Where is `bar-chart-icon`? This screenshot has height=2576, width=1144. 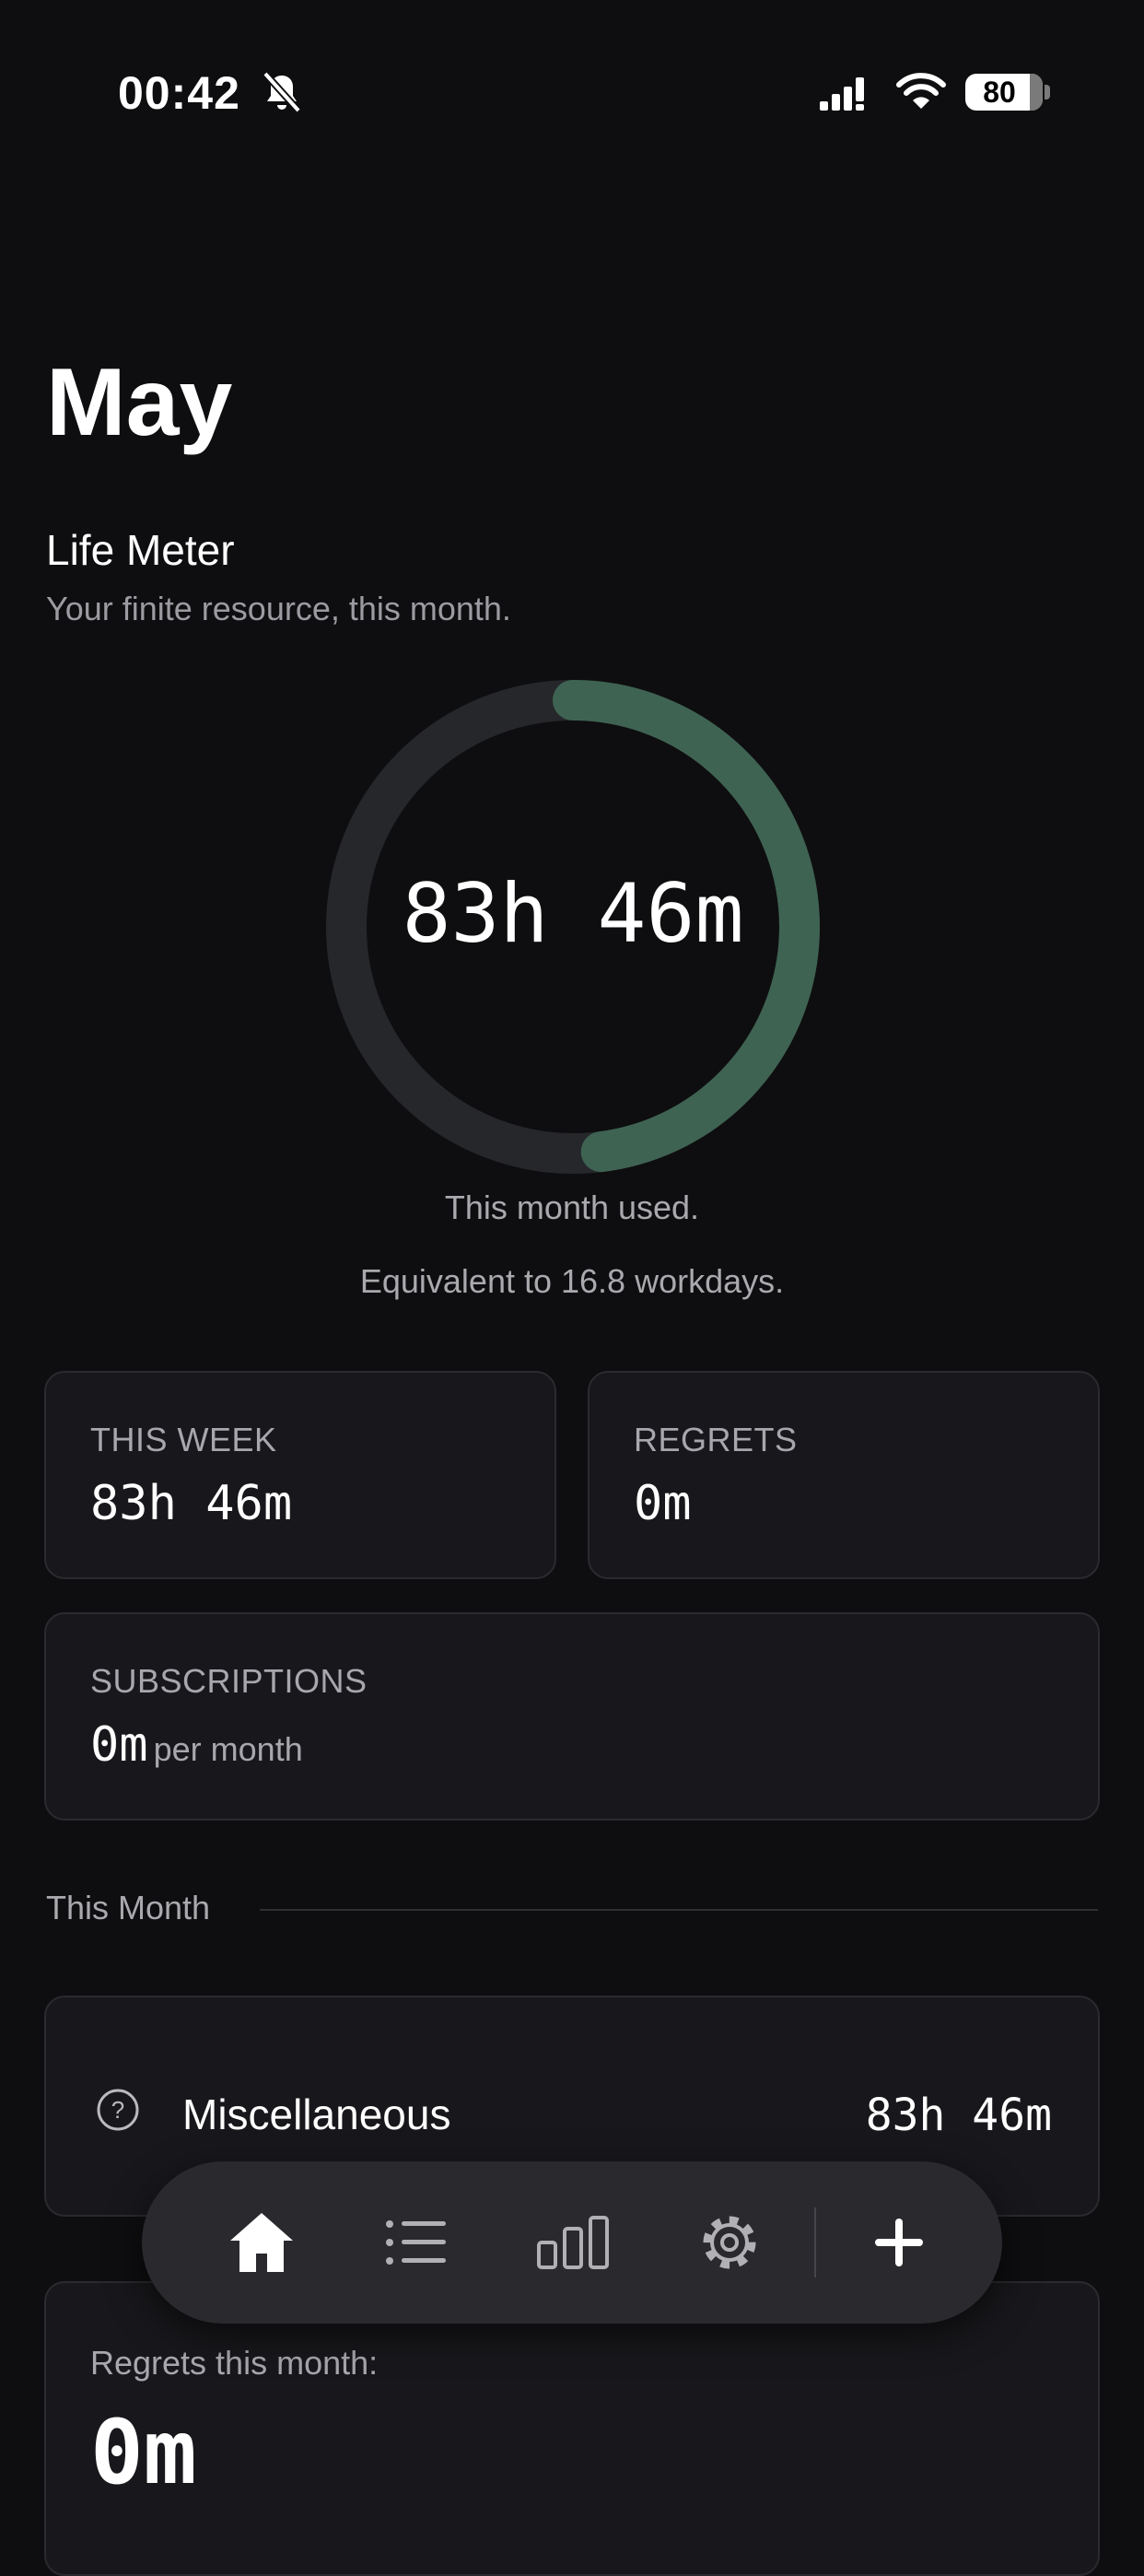
bar-chart-icon is located at coordinates (573, 2242).